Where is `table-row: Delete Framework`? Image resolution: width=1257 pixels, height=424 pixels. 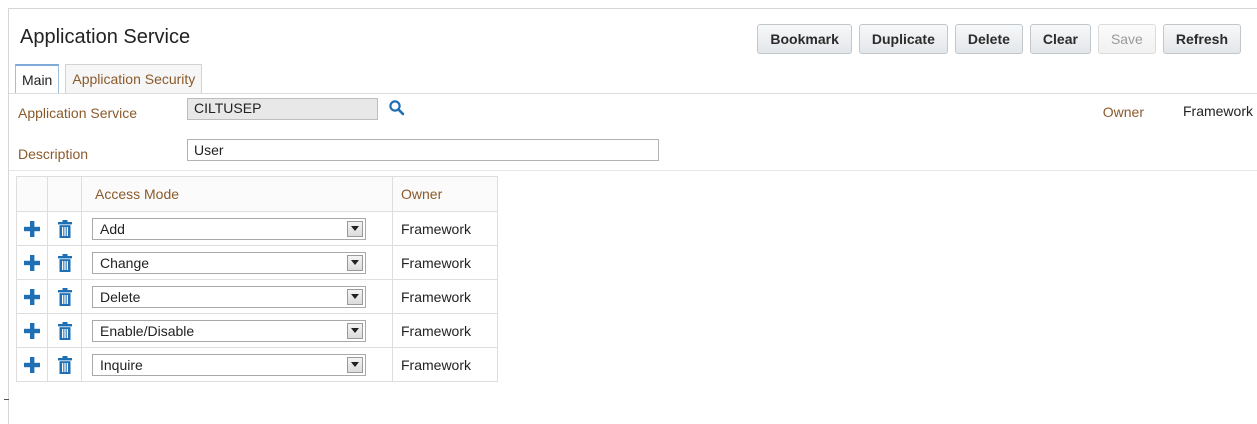 table-row: Delete Framework is located at coordinates (257, 296).